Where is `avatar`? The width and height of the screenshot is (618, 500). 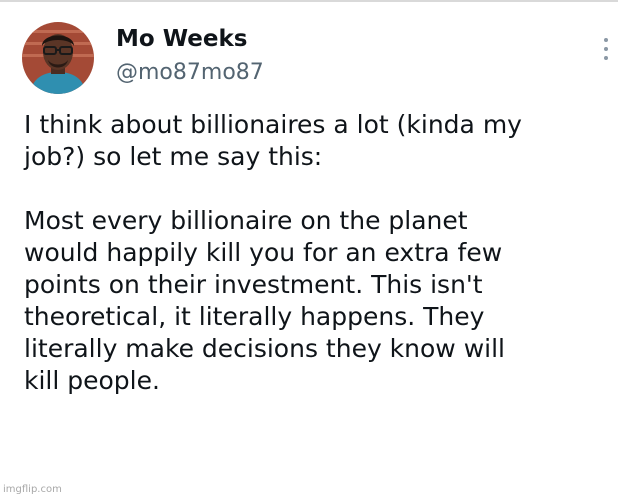
avatar is located at coordinates (58, 58).